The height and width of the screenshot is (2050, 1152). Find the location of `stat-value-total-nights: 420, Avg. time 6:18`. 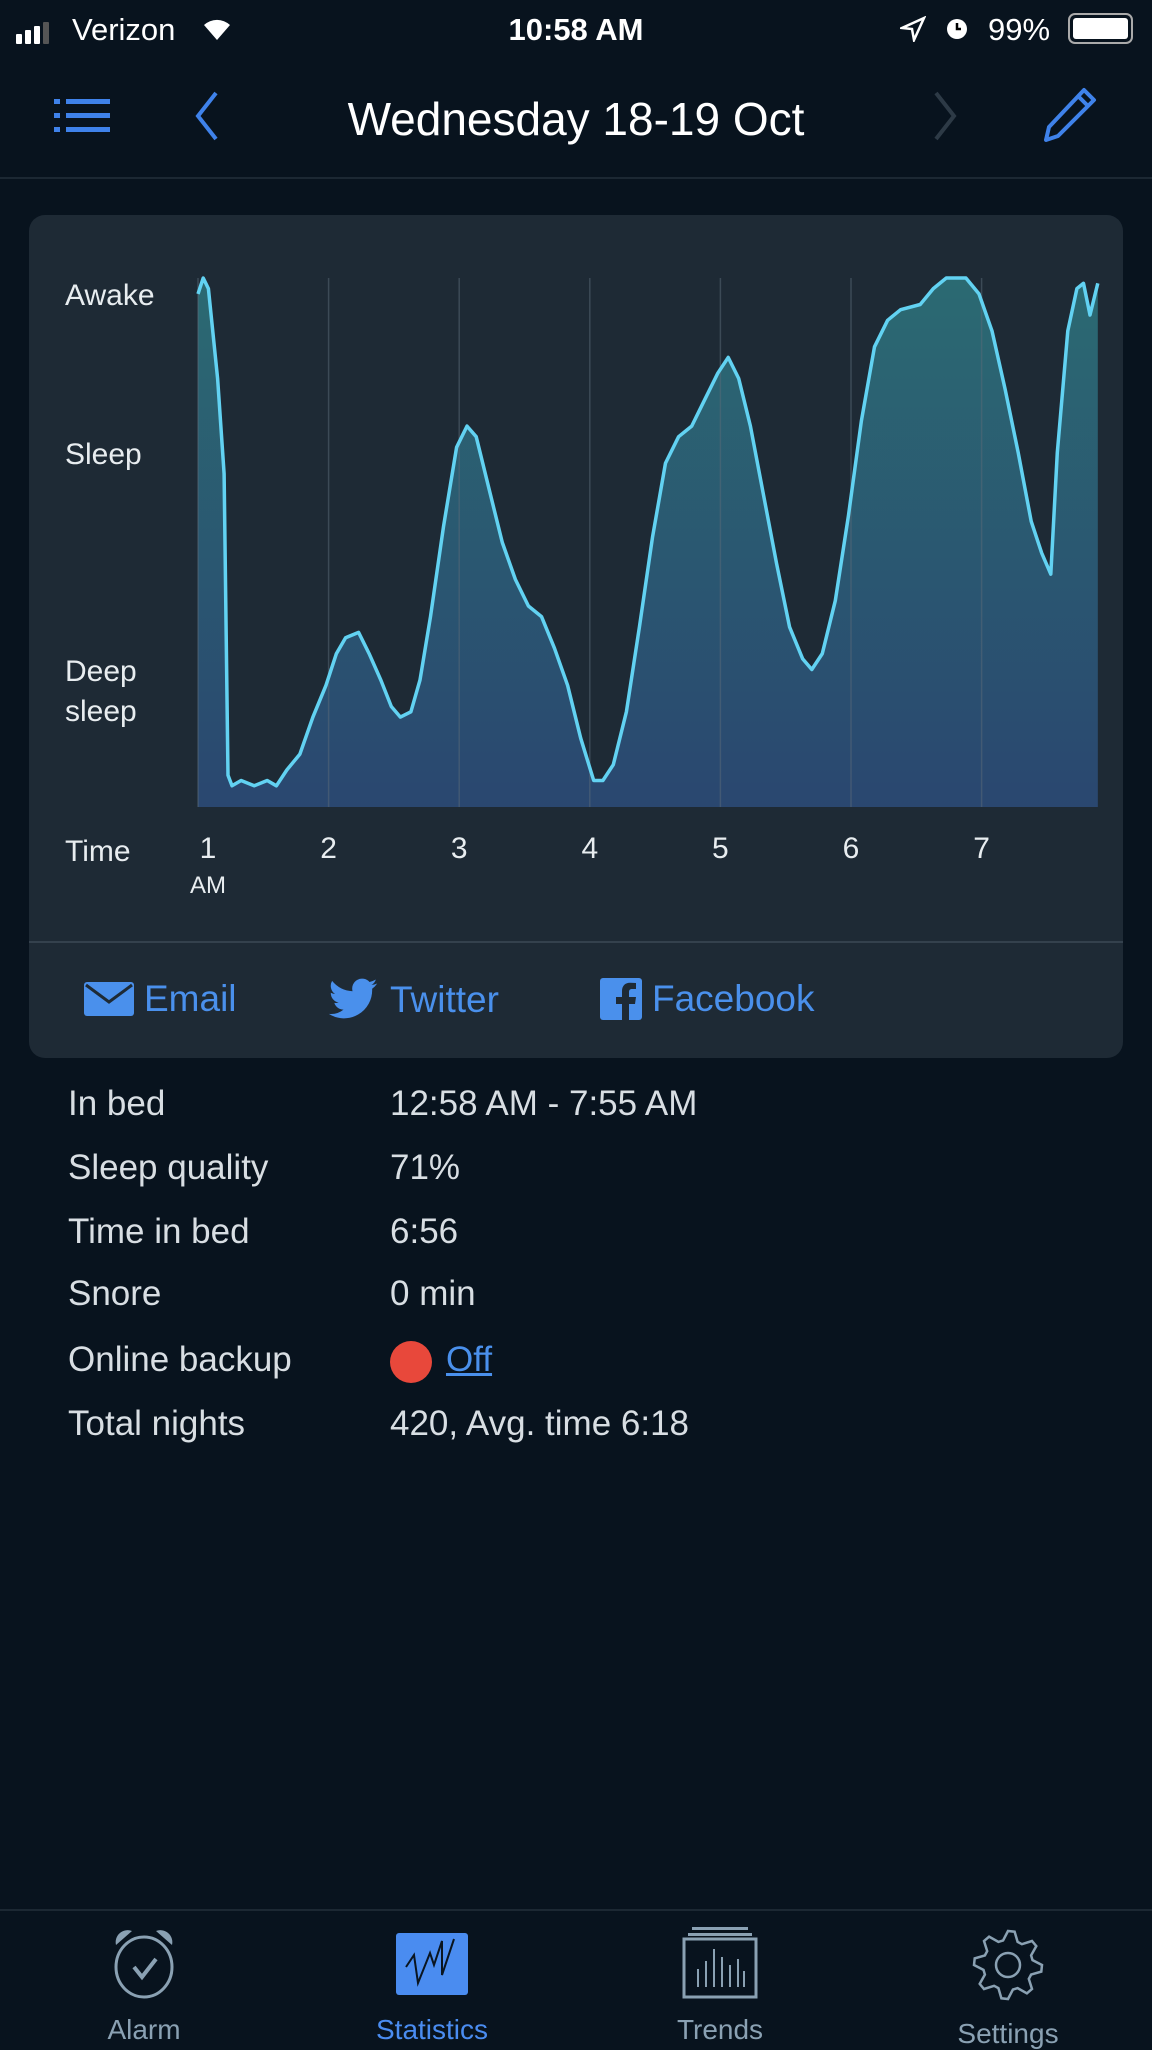

stat-value-total-nights: 420, Avg. time 6:18 is located at coordinates (540, 1423).